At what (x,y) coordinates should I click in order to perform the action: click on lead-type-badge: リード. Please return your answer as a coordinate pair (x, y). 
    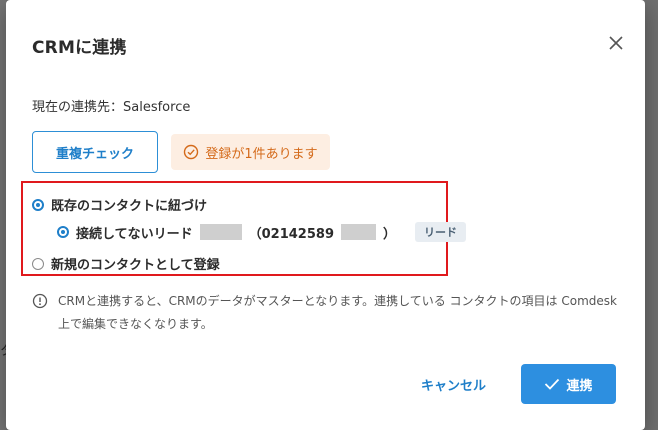
    Looking at the image, I should click on (441, 232).